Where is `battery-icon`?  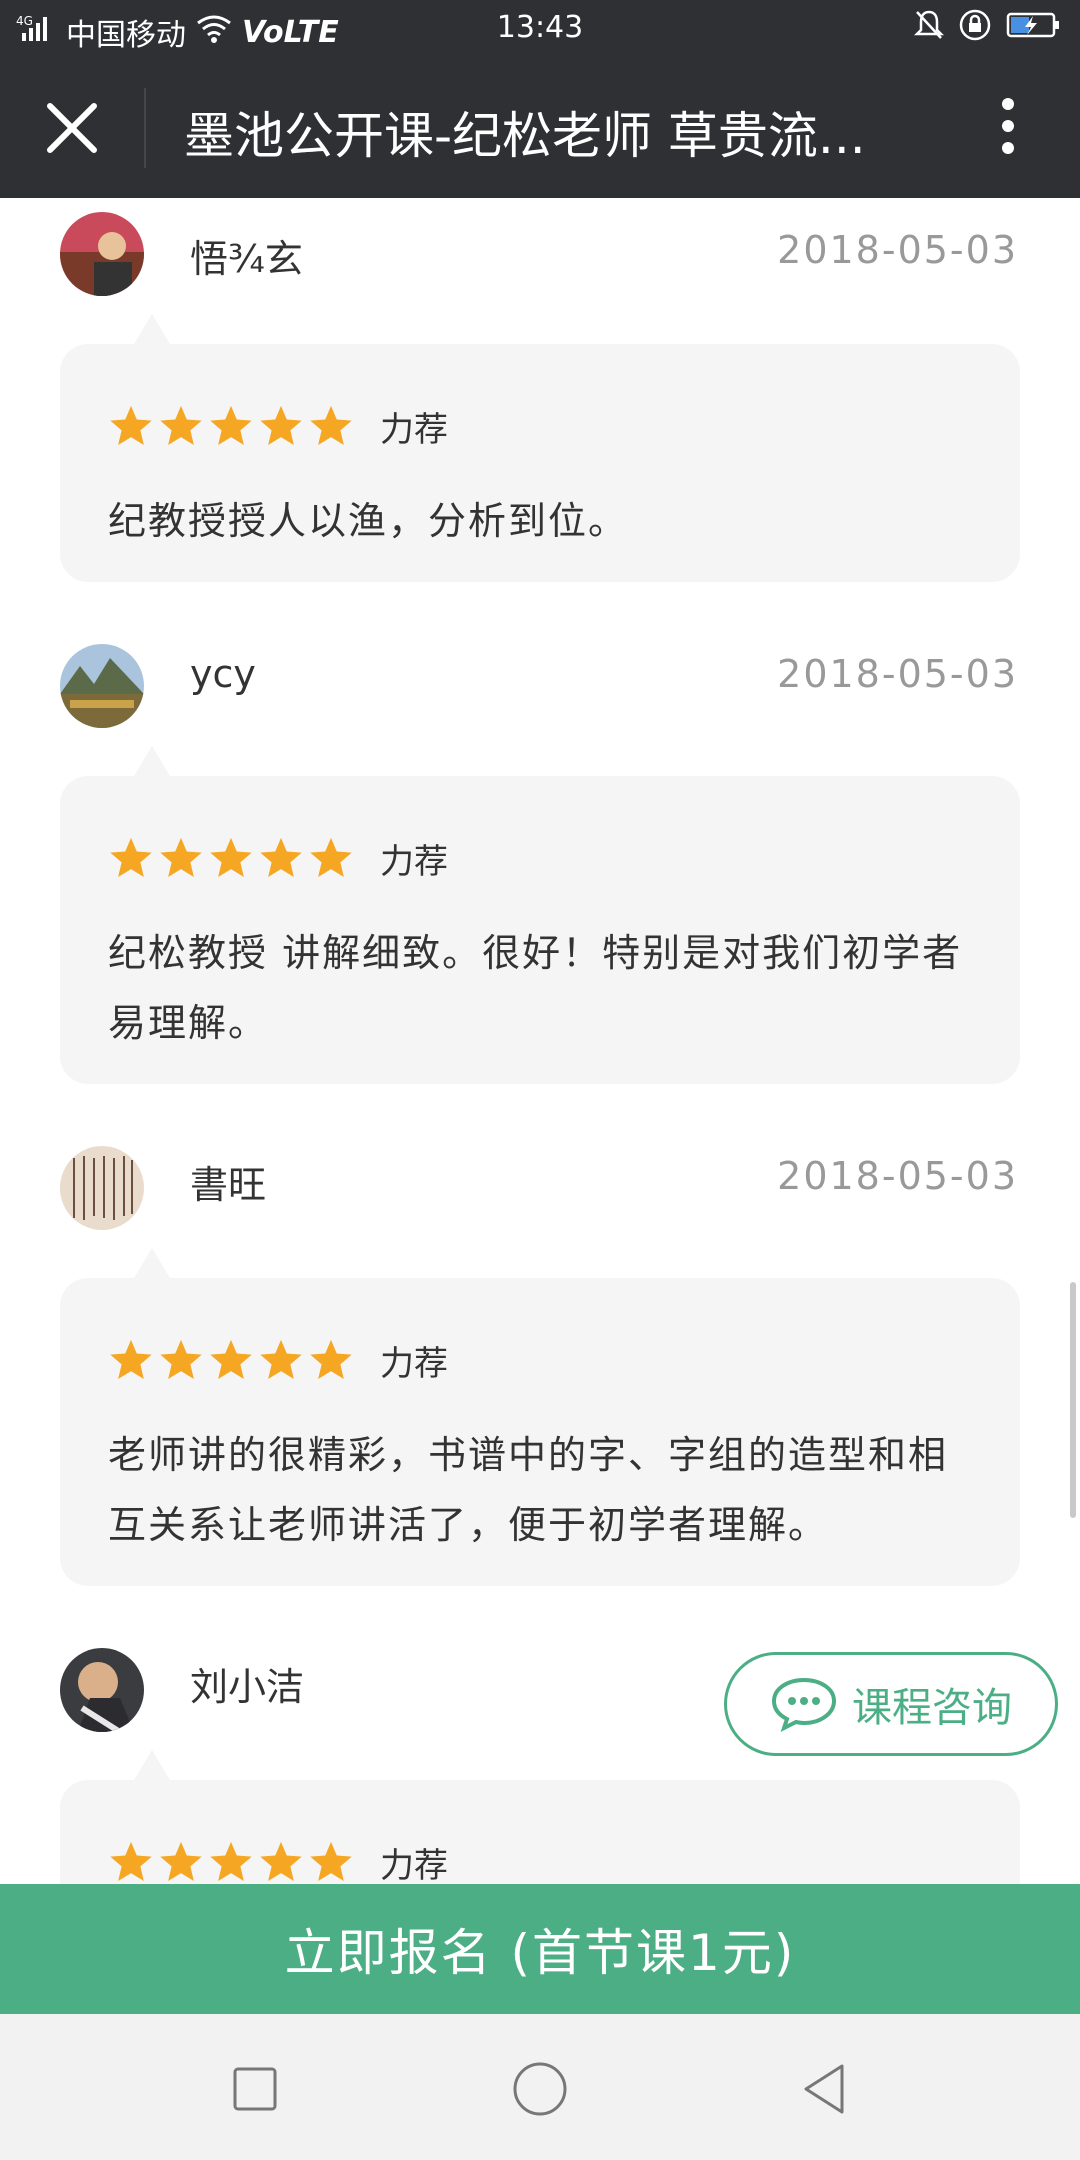 battery-icon is located at coordinates (1034, 29).